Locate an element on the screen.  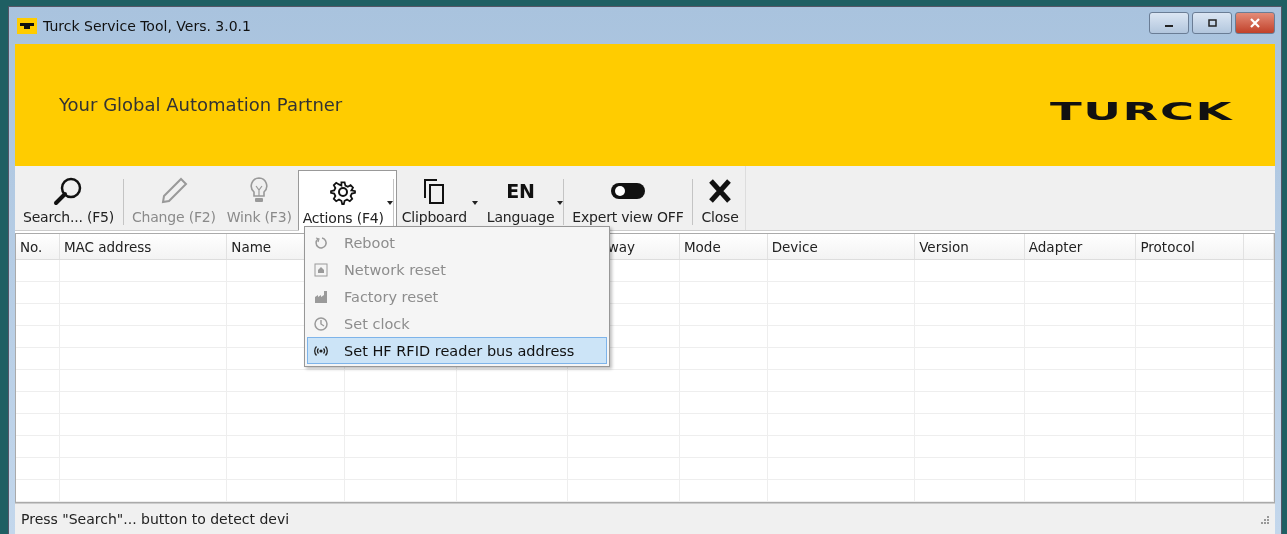
column-header: Protocol is located at coordinates (1167, 247).